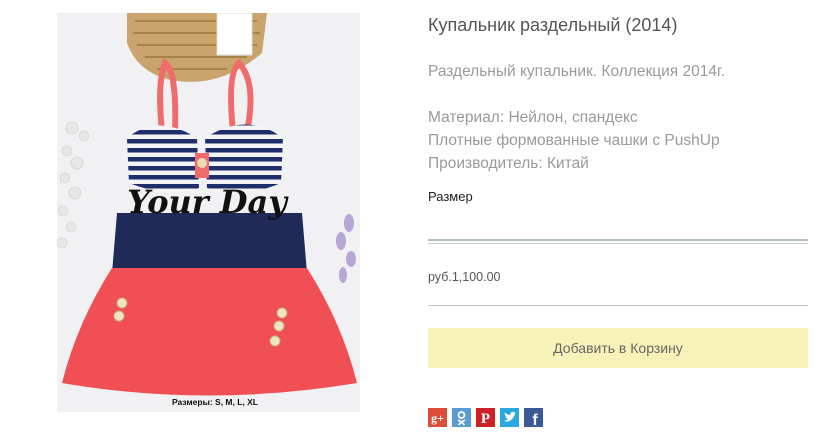 This screenshot has height=433, width=824. Describe the element at coordinates (577, 71) in the screenshot. I see `description-line: Раздельный купальник. Коллекция 2014г.` at that location.